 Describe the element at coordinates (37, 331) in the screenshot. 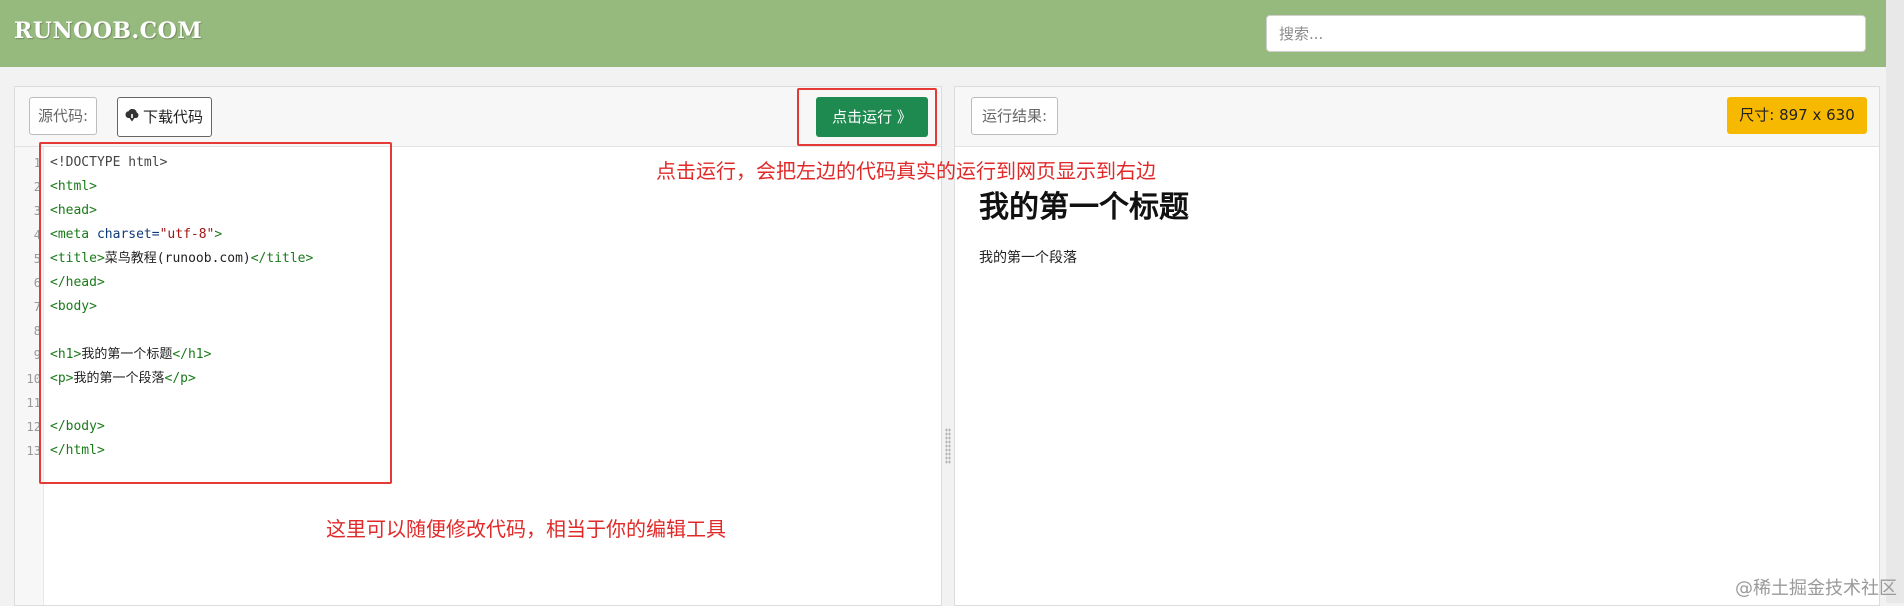

I see `line-number: 8` at that location.